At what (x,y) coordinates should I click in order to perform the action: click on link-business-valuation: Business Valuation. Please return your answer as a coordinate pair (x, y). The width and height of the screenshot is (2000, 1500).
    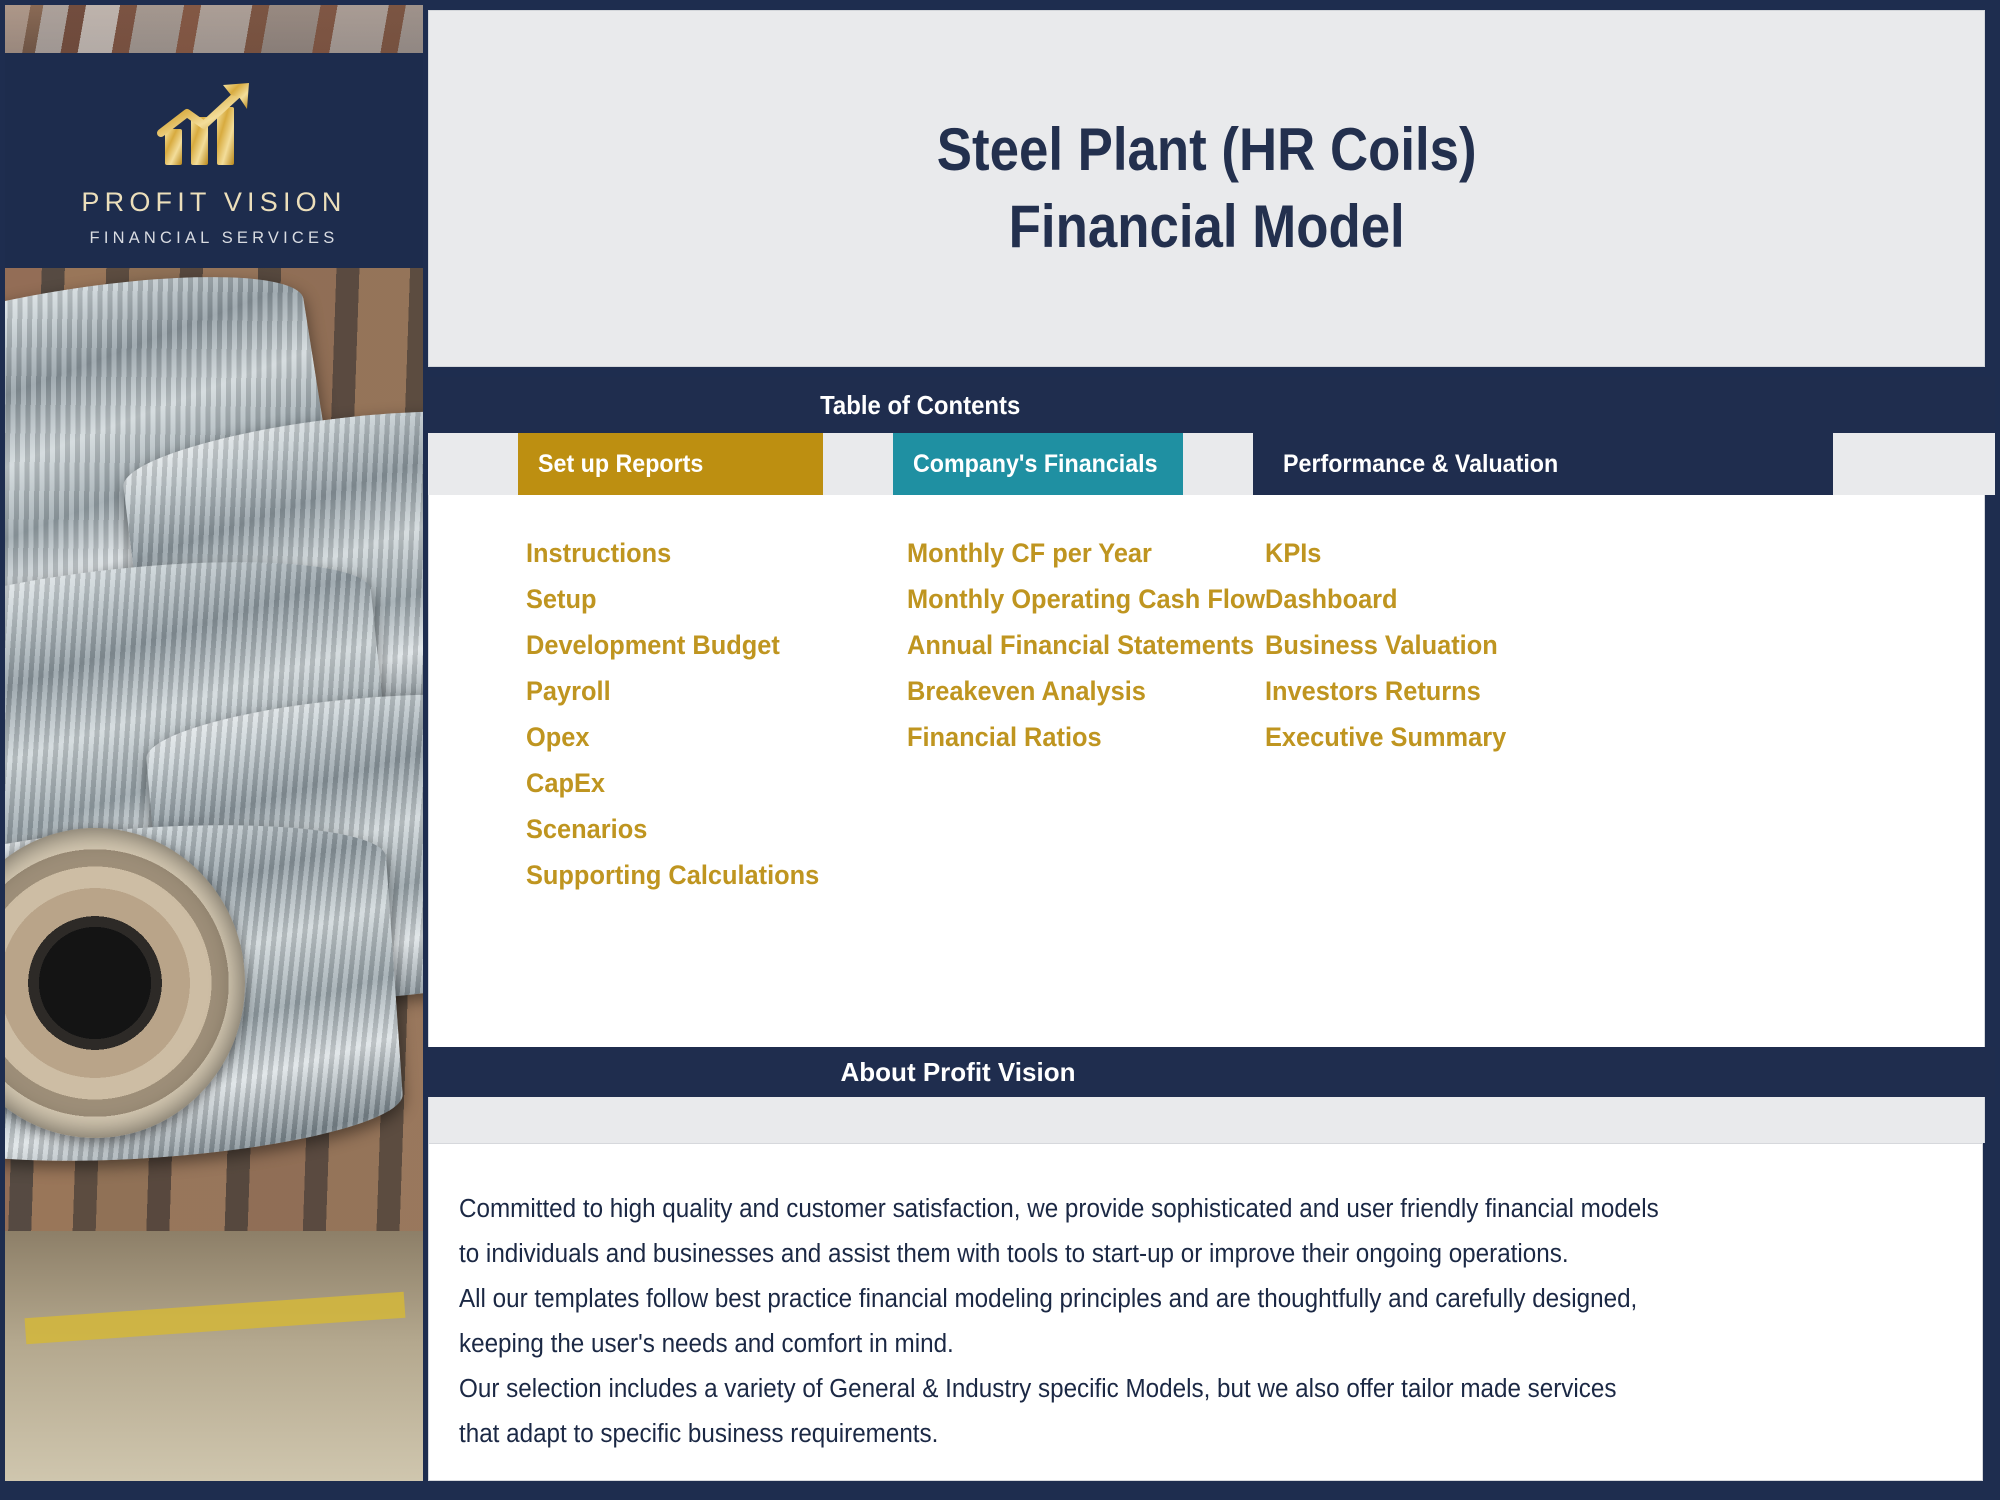
    Looking at the image, I should click on (1393, 645).